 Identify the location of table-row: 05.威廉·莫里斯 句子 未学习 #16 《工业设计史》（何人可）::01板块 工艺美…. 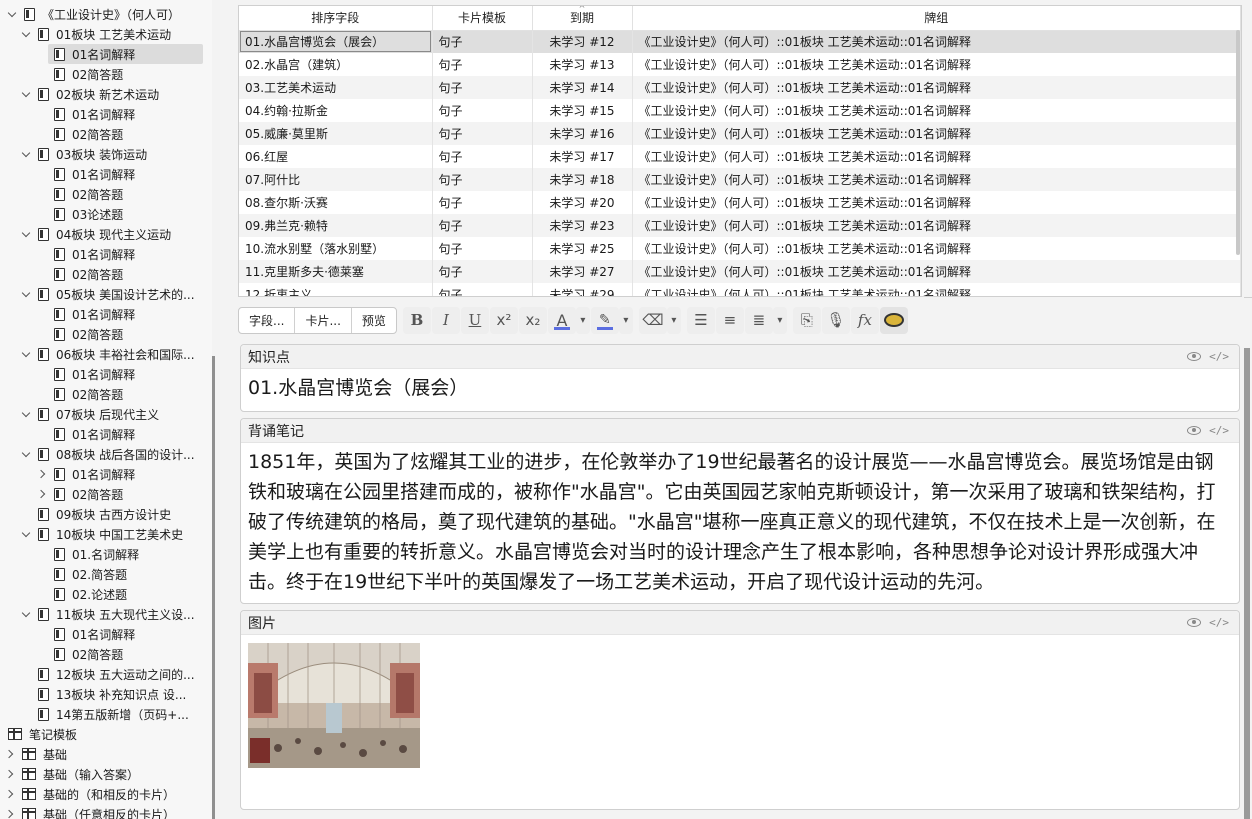
(740, 133).